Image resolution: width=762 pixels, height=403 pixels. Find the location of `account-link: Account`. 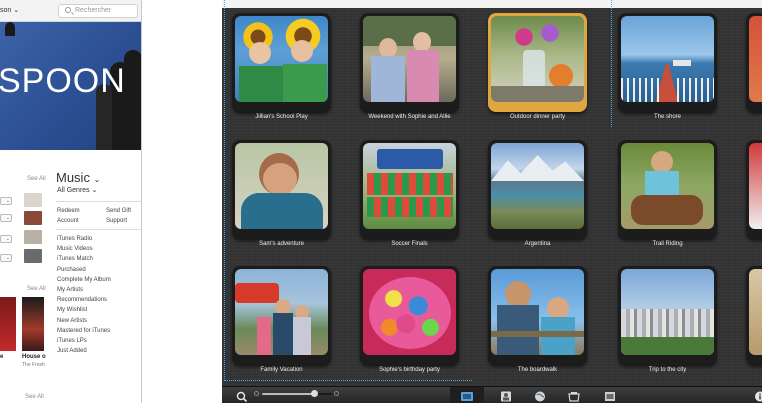

account-link: Account is located at coordinates (68, 221).